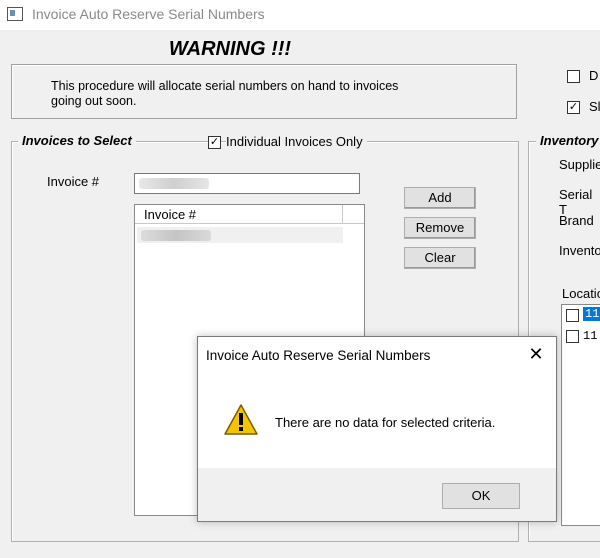  I want to click on invoice-number-input, so click(247, 183).